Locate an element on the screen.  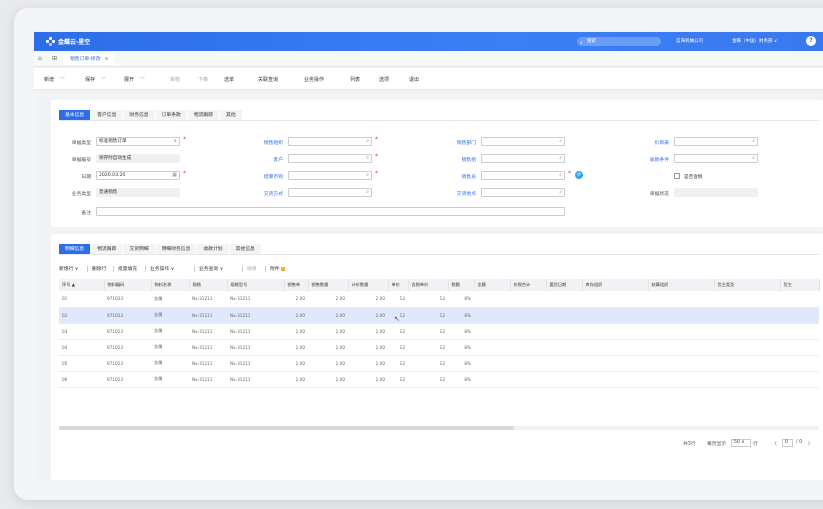
per-page-select: 50 ∨ is located at coordinates (741, 443).